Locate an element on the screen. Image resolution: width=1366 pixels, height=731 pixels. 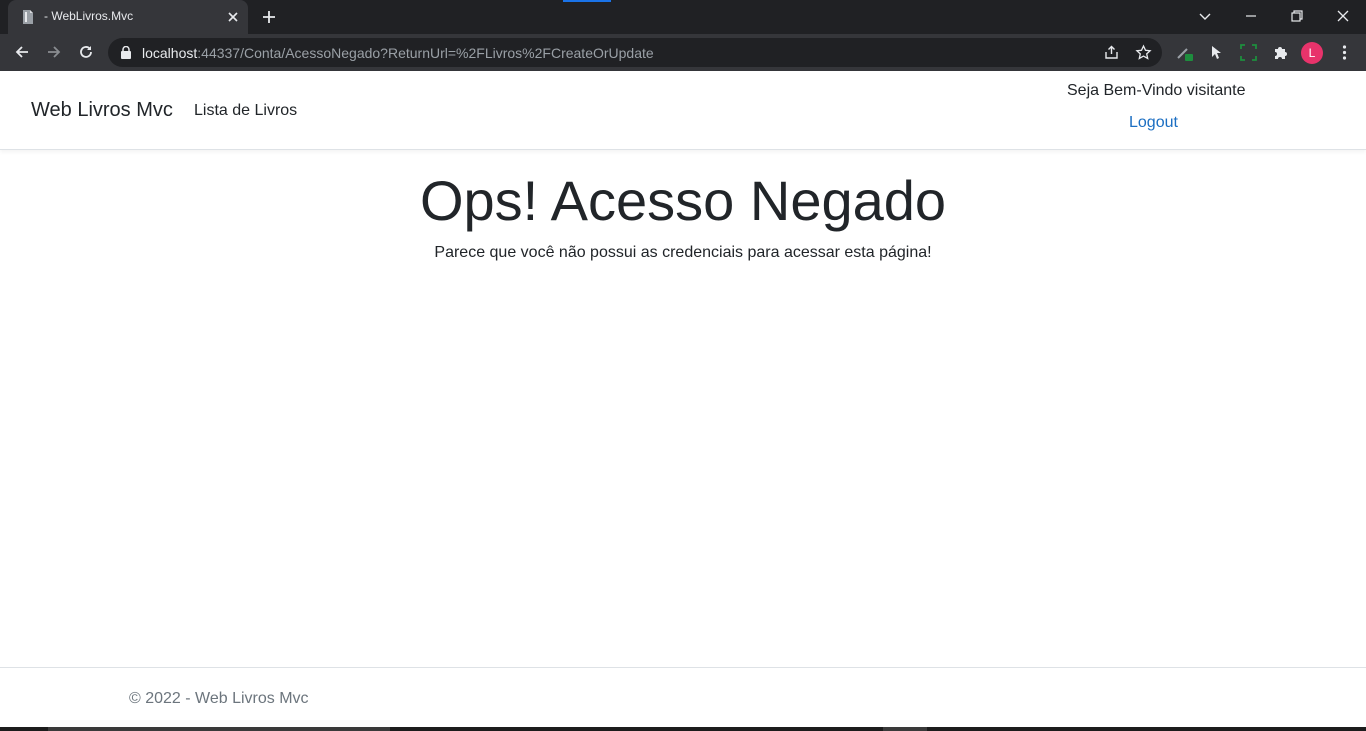
tab-title: - WebLivros.Mvc is located at coordinates (89, 16).